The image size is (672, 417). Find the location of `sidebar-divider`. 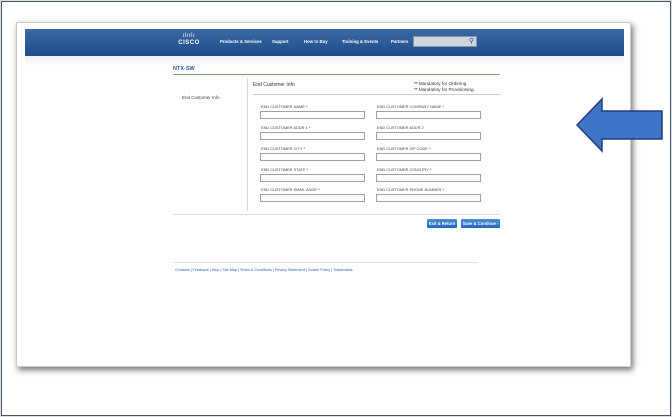

sidebar-divider is located at coordinates (247, 144).